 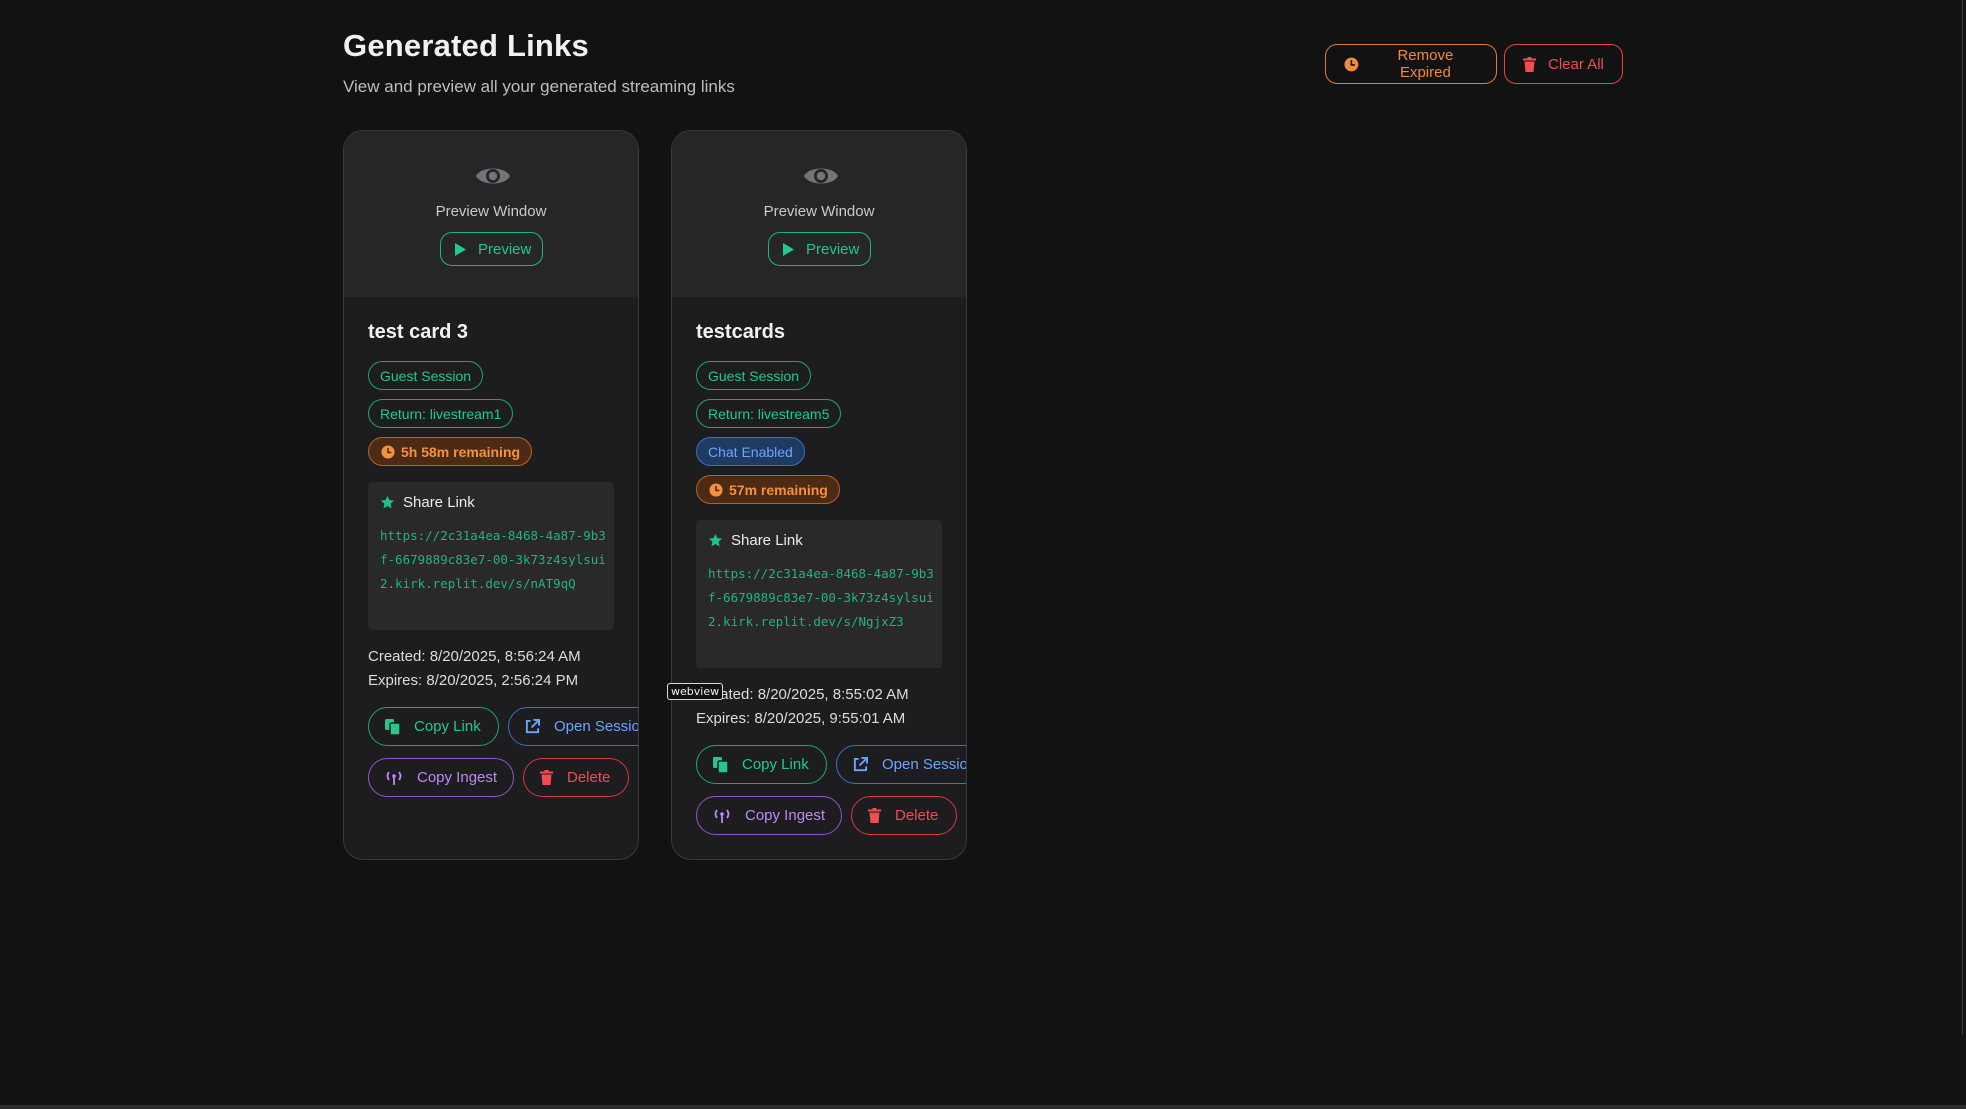 I want to click on created-date: Created: 8/20/2025, 8:55:02 AM, so click(x=802, y=694).